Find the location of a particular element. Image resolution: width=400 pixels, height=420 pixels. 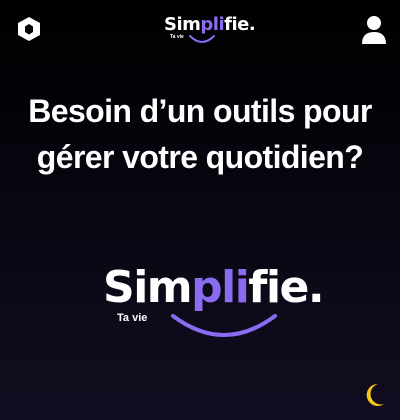

moon-icon is located at coordinates (375, 395).